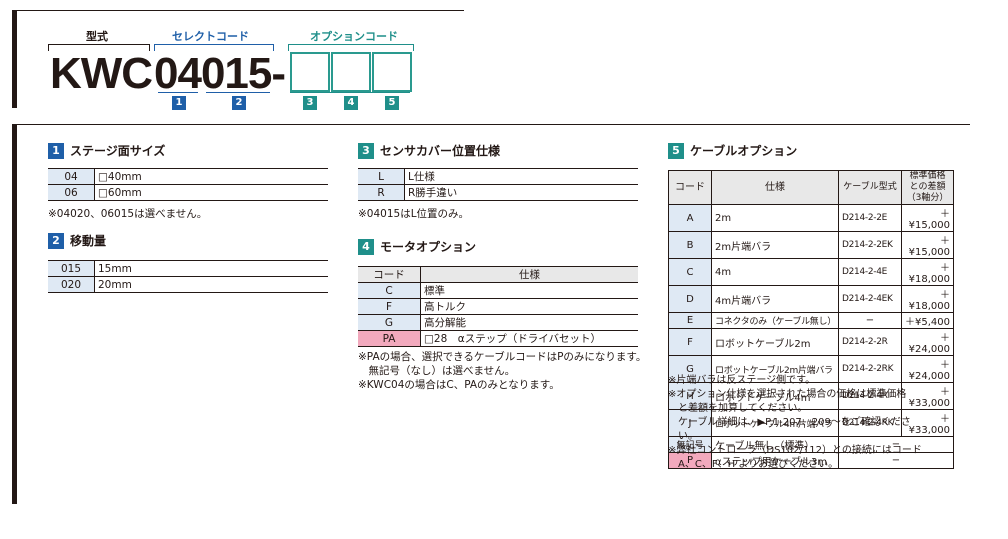 This screenshot has height=539, width=1008. Describe the element at coordinates (775, 320) in the screenshot. I see `spec-cell: コネクタのみ（ケーブル無し）` at that location.